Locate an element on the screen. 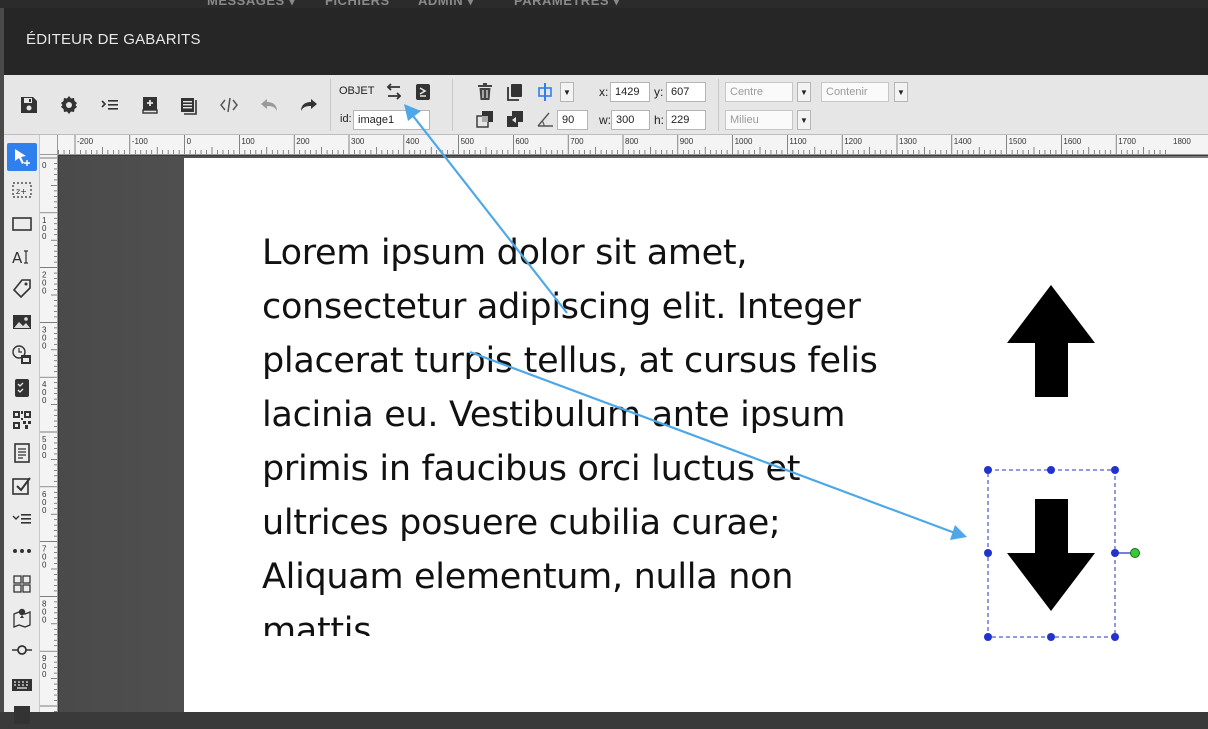  checklist-tool-button is located at coordinates (22, 388).